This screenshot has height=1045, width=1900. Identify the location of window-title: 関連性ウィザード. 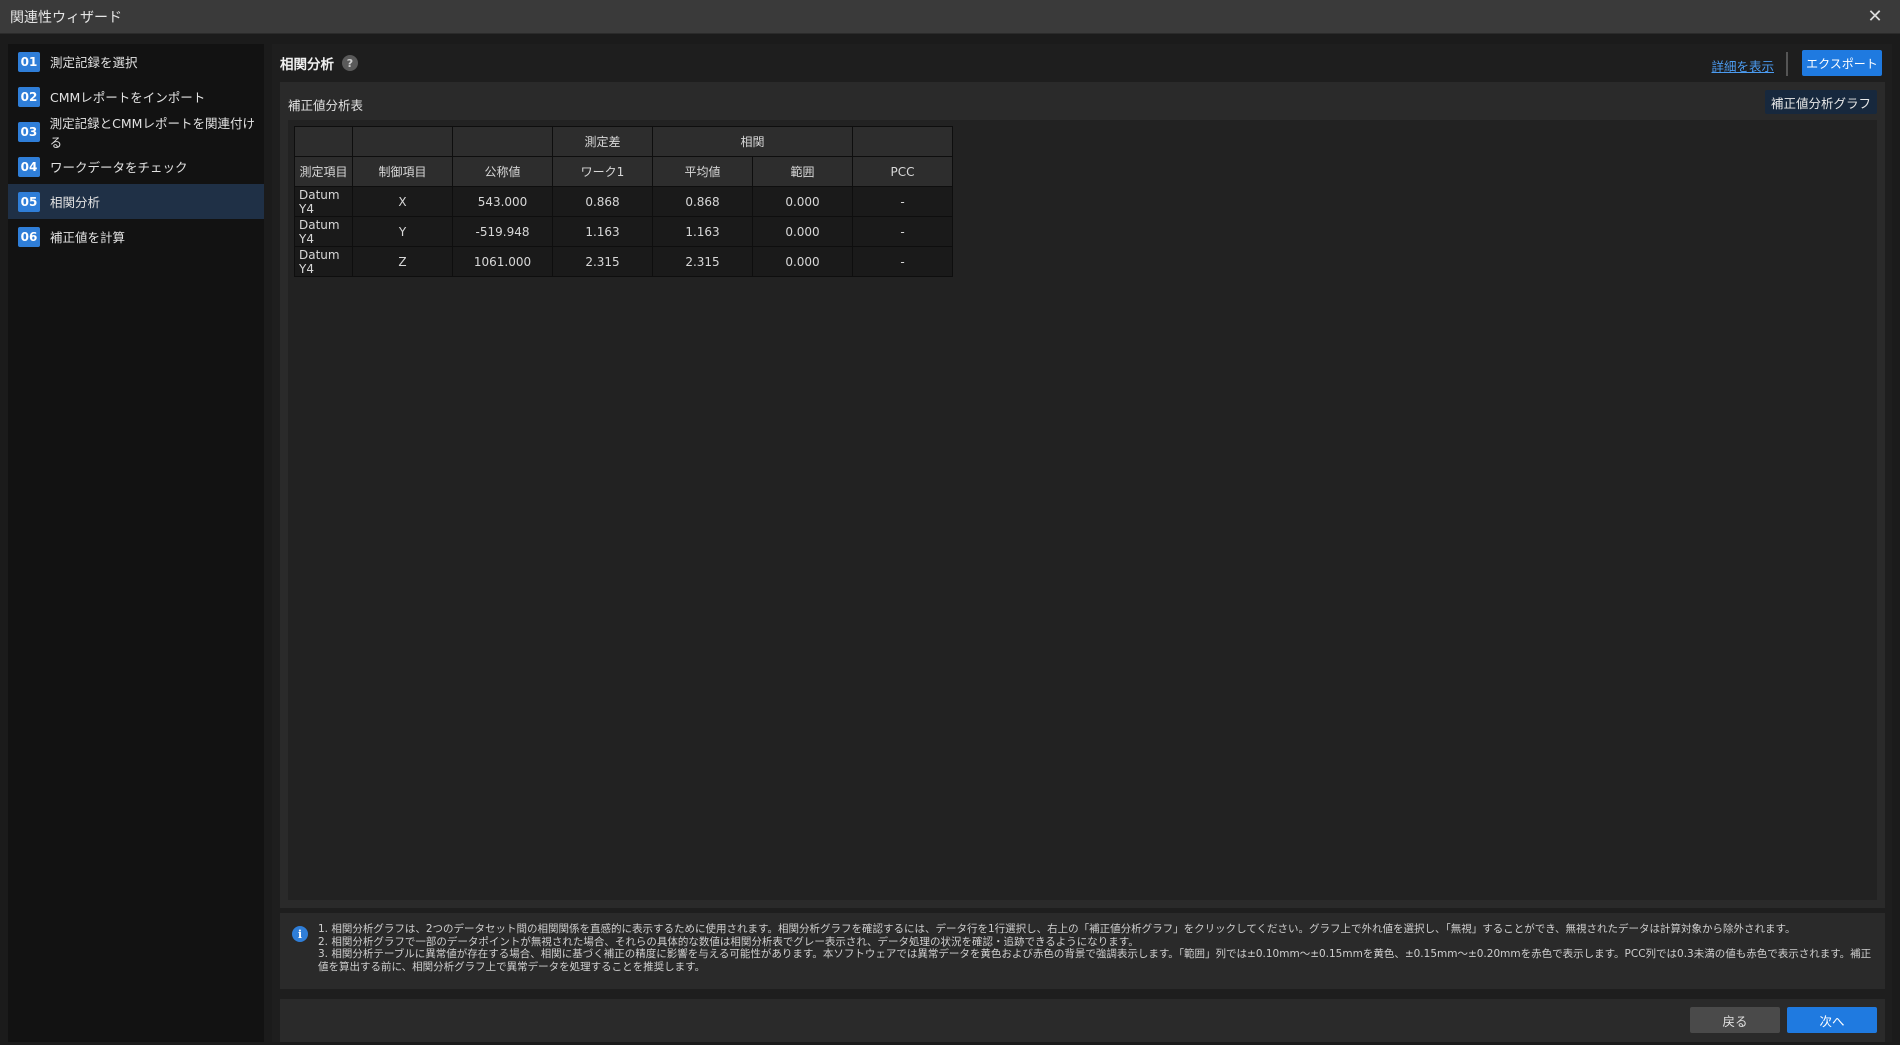
(66, 17).